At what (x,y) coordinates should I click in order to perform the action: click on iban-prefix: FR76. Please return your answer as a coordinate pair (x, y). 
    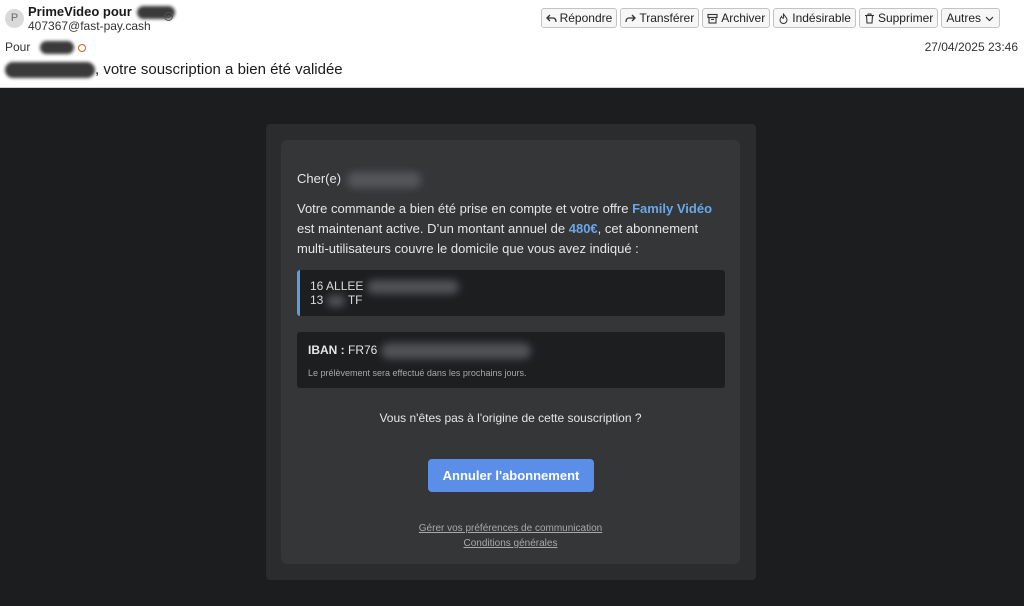
    Looking at the image, I should click on (363, 350).